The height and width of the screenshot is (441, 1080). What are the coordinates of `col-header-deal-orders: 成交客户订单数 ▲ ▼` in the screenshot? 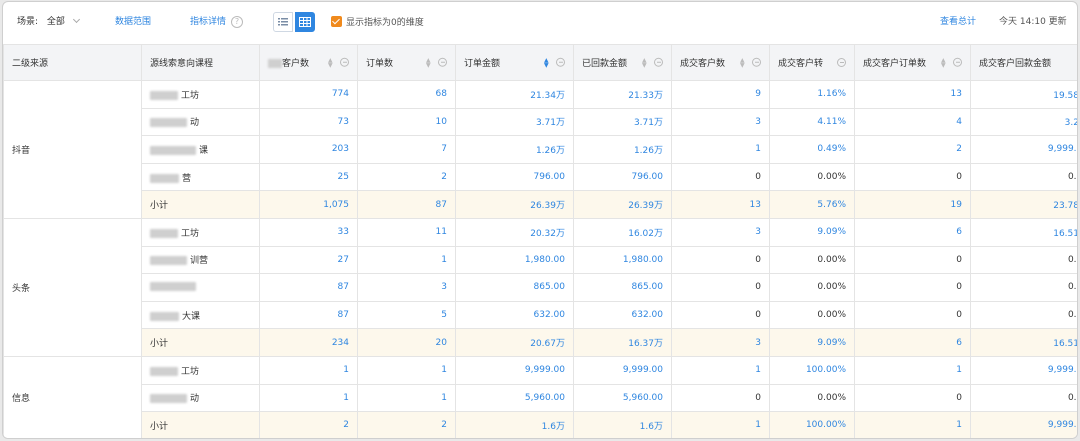 It's located at (912, 62).